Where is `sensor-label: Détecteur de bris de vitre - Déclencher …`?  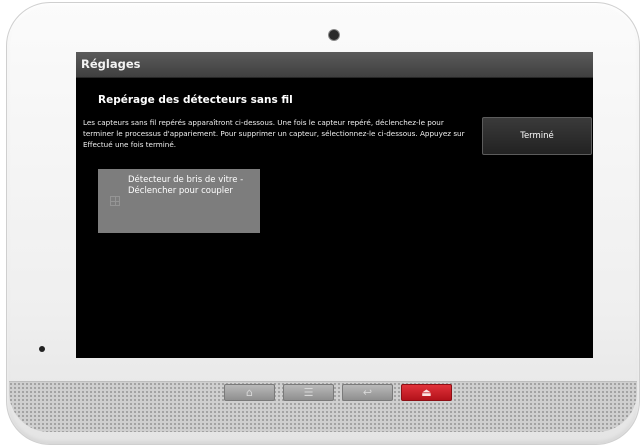
sensor-label: Détecteur de bris de vitre - Déclencher … is located at coordinates (186, 185).